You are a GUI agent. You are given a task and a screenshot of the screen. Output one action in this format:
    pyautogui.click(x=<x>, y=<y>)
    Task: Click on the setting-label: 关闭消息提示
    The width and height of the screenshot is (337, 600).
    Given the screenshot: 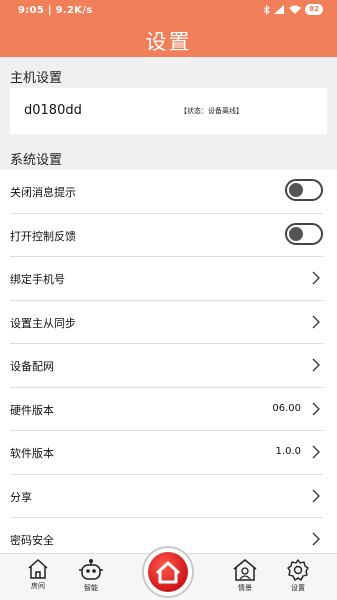 What is the action you would take?
    pyautogui.click(x=43, y=192)
    